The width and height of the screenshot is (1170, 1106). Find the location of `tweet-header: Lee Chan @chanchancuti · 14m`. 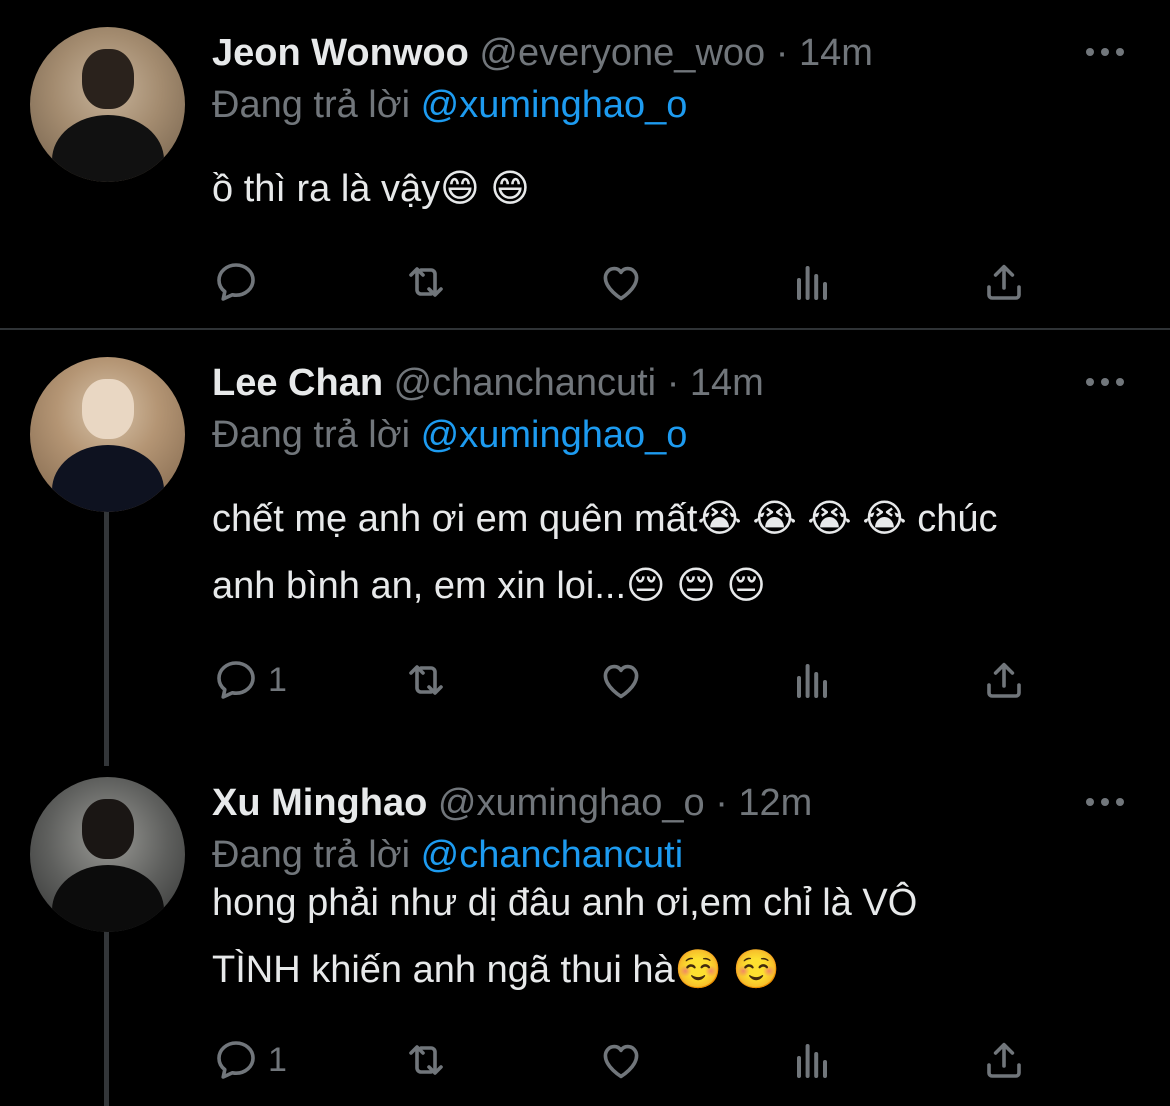

tweet-header: Lee Chan @chanchancuti · 14m is located at coordinates (488, 383).